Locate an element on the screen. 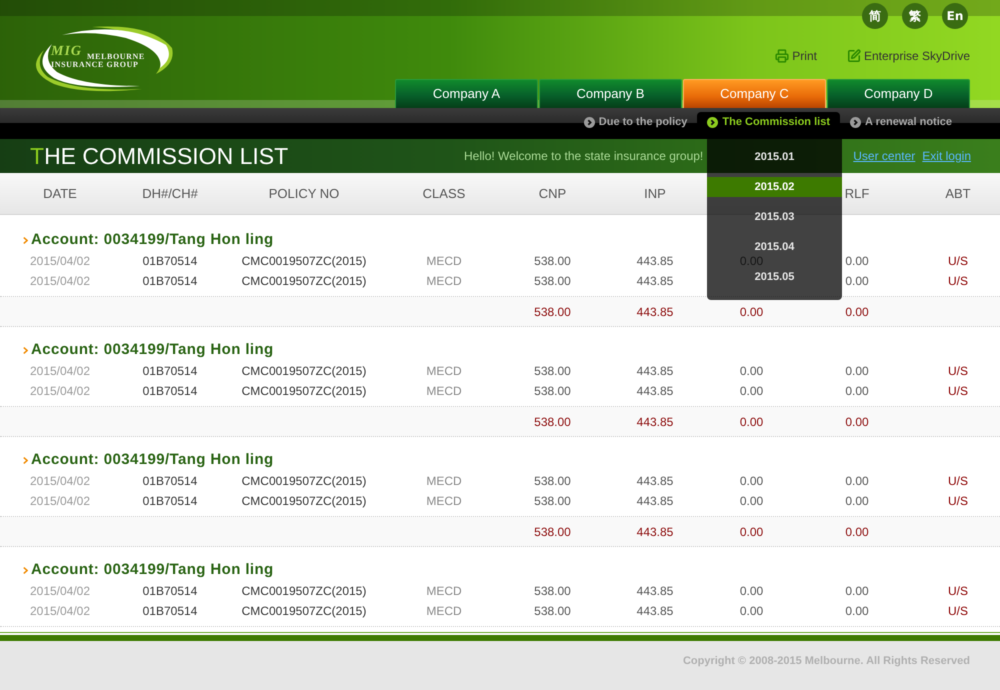 The width and height of the screenshot is (1000, 690). logo-mark: MIG is located at coordinates (66, 52).